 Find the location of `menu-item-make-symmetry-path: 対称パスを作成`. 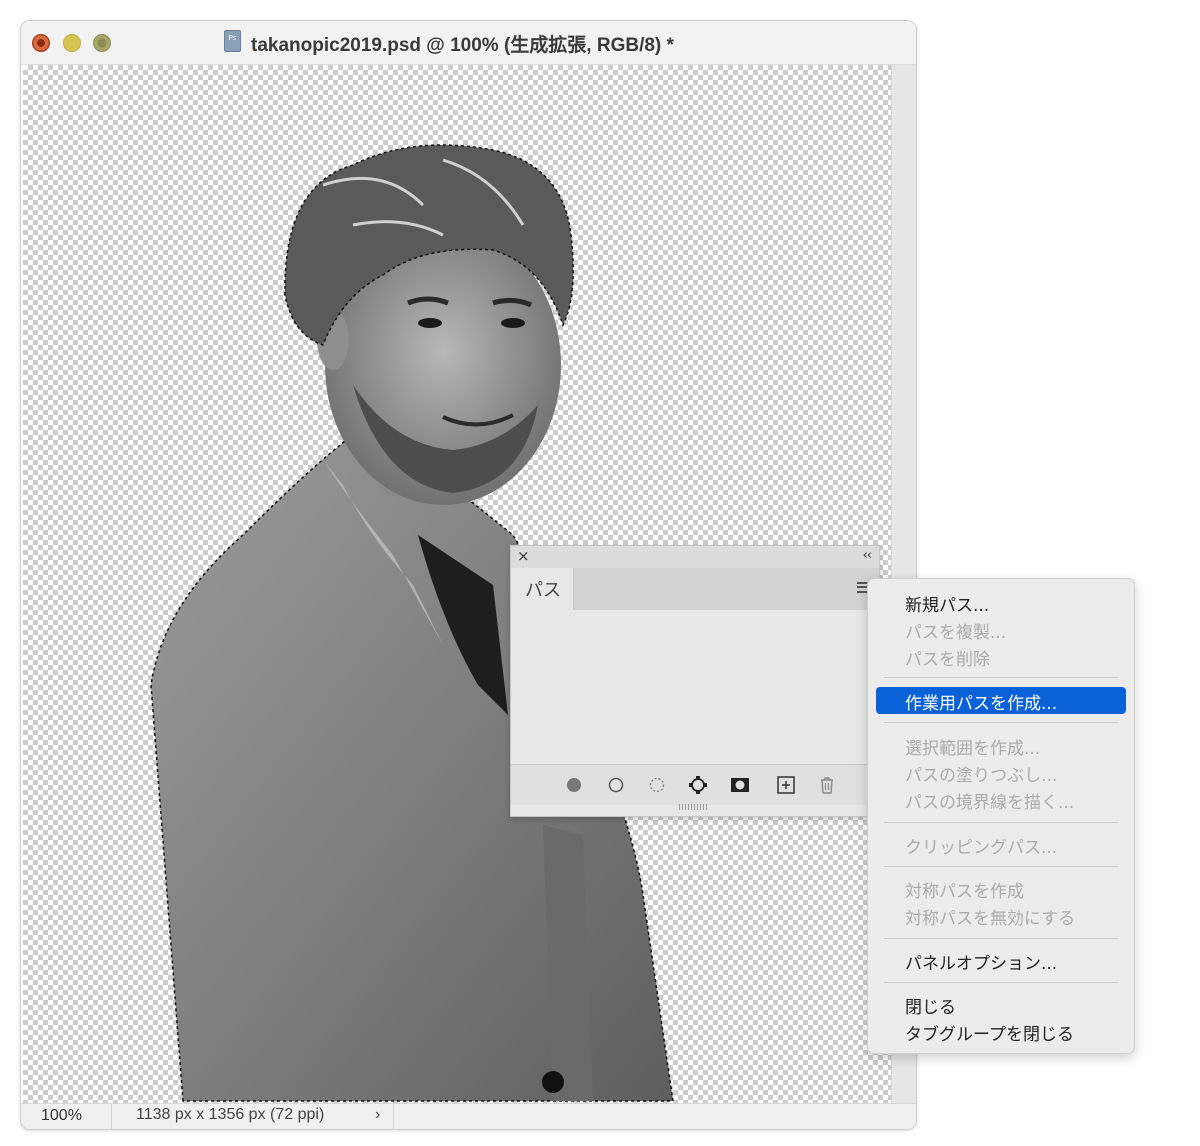

menu-item-make-symmetry-path: 対称パスを作成 is located at coordinates (964, 889).